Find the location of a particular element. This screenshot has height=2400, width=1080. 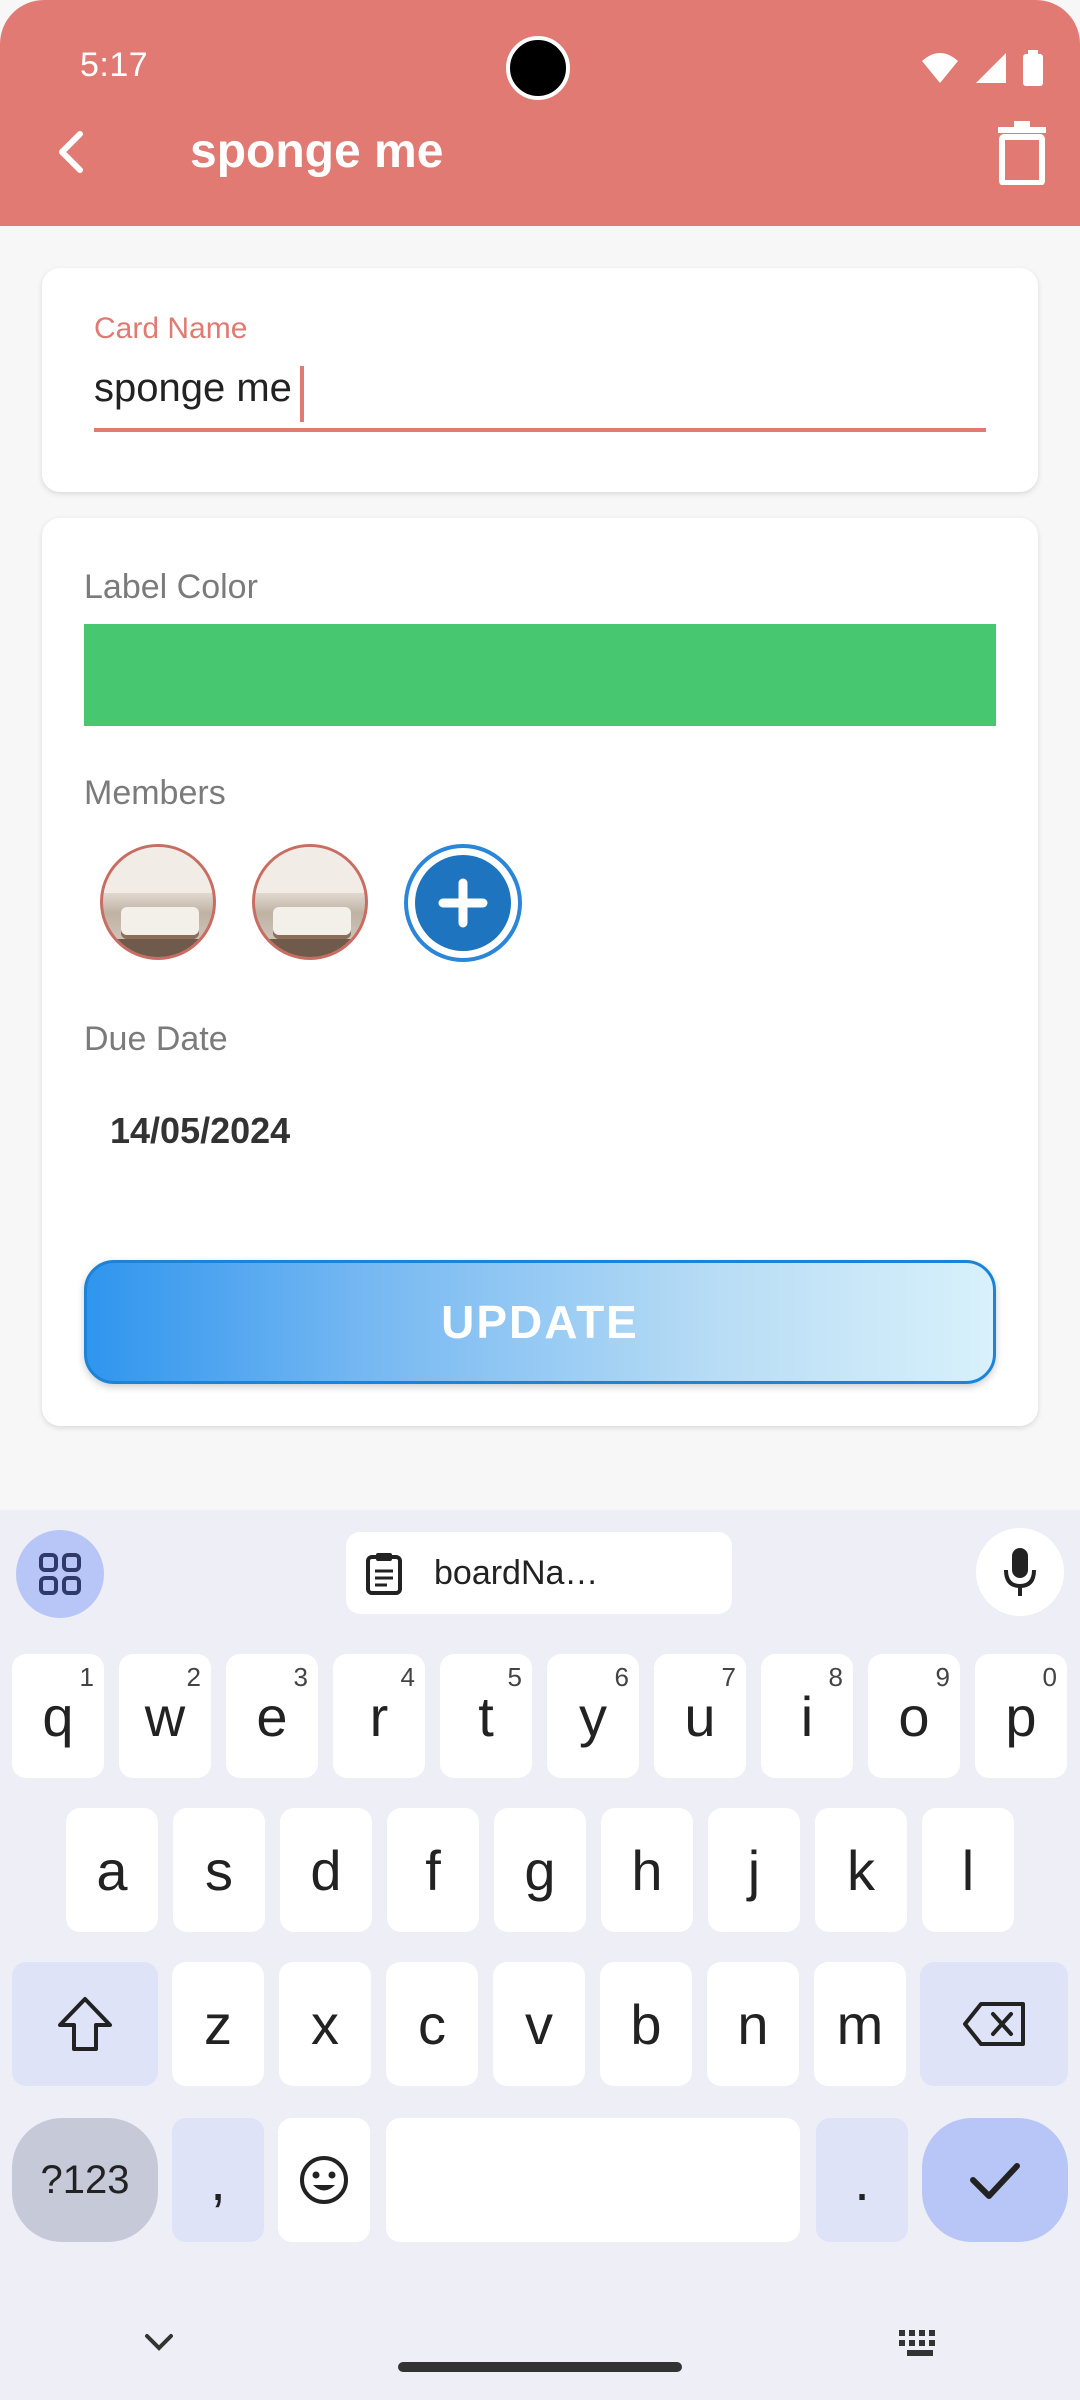

key: g is located at coordinates (540, 1870).